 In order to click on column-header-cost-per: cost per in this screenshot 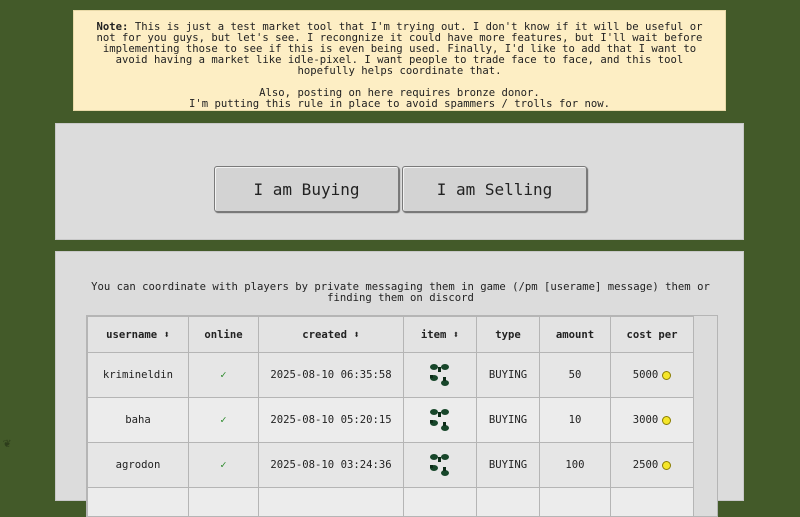, I will do `click(652, 335)`.